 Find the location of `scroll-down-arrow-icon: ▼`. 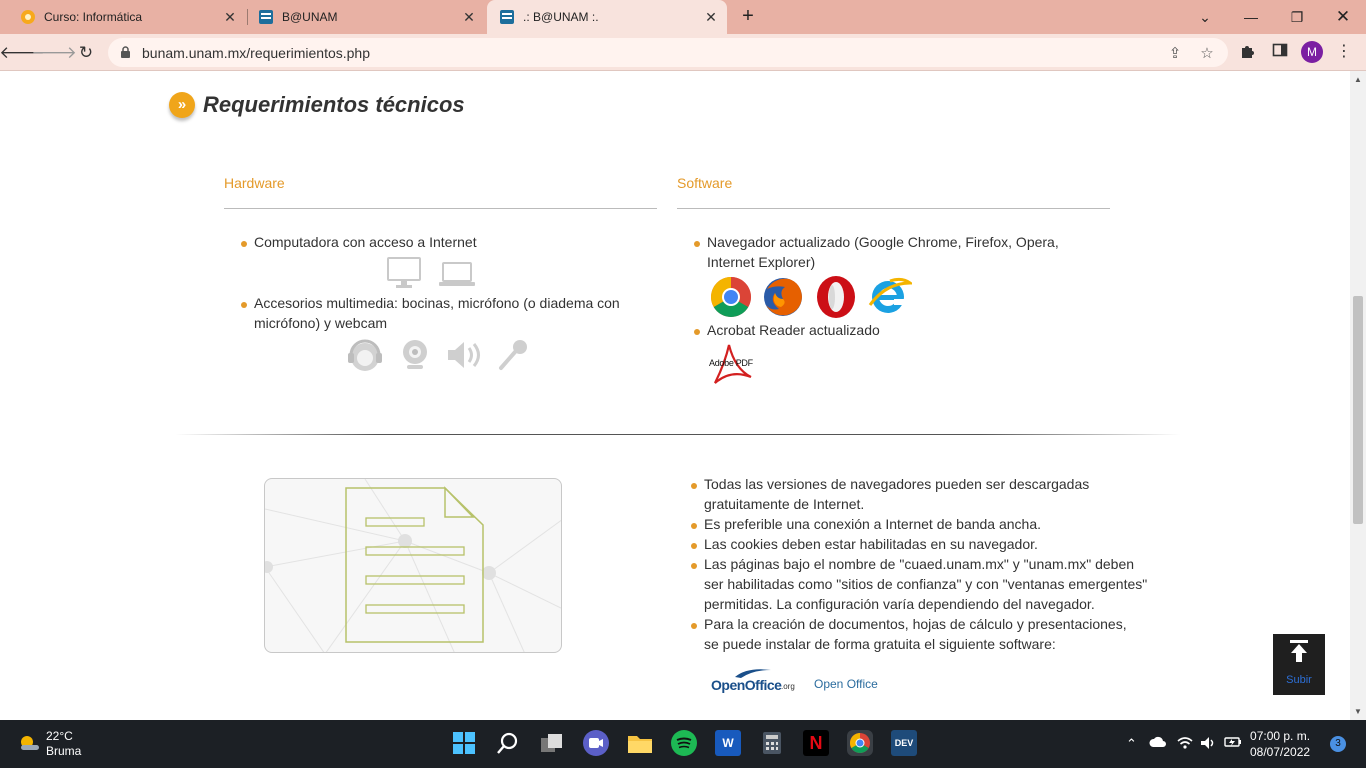

scroll-down-arrow-icon: ▼ is located at coordinates (1358, 711).